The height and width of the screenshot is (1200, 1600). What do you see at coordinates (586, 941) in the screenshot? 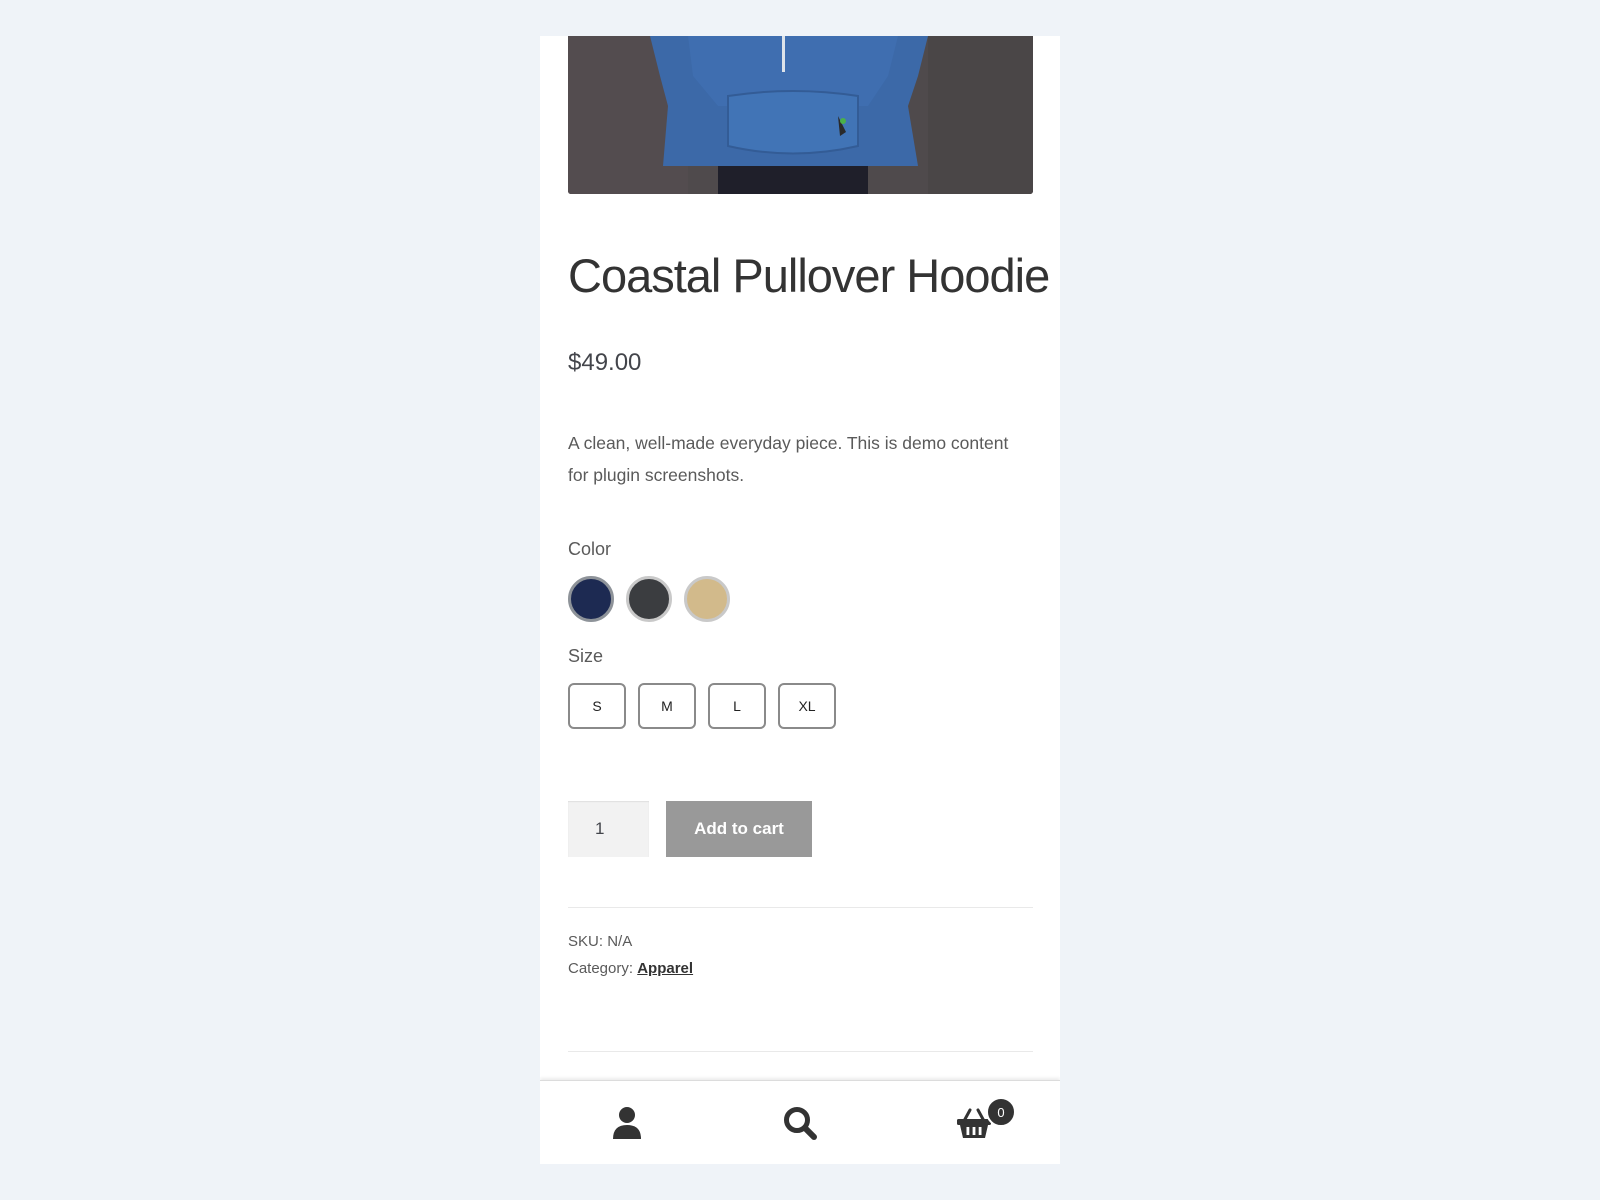
I see `sku-label: SKU:` at bounding box center [586, 941].